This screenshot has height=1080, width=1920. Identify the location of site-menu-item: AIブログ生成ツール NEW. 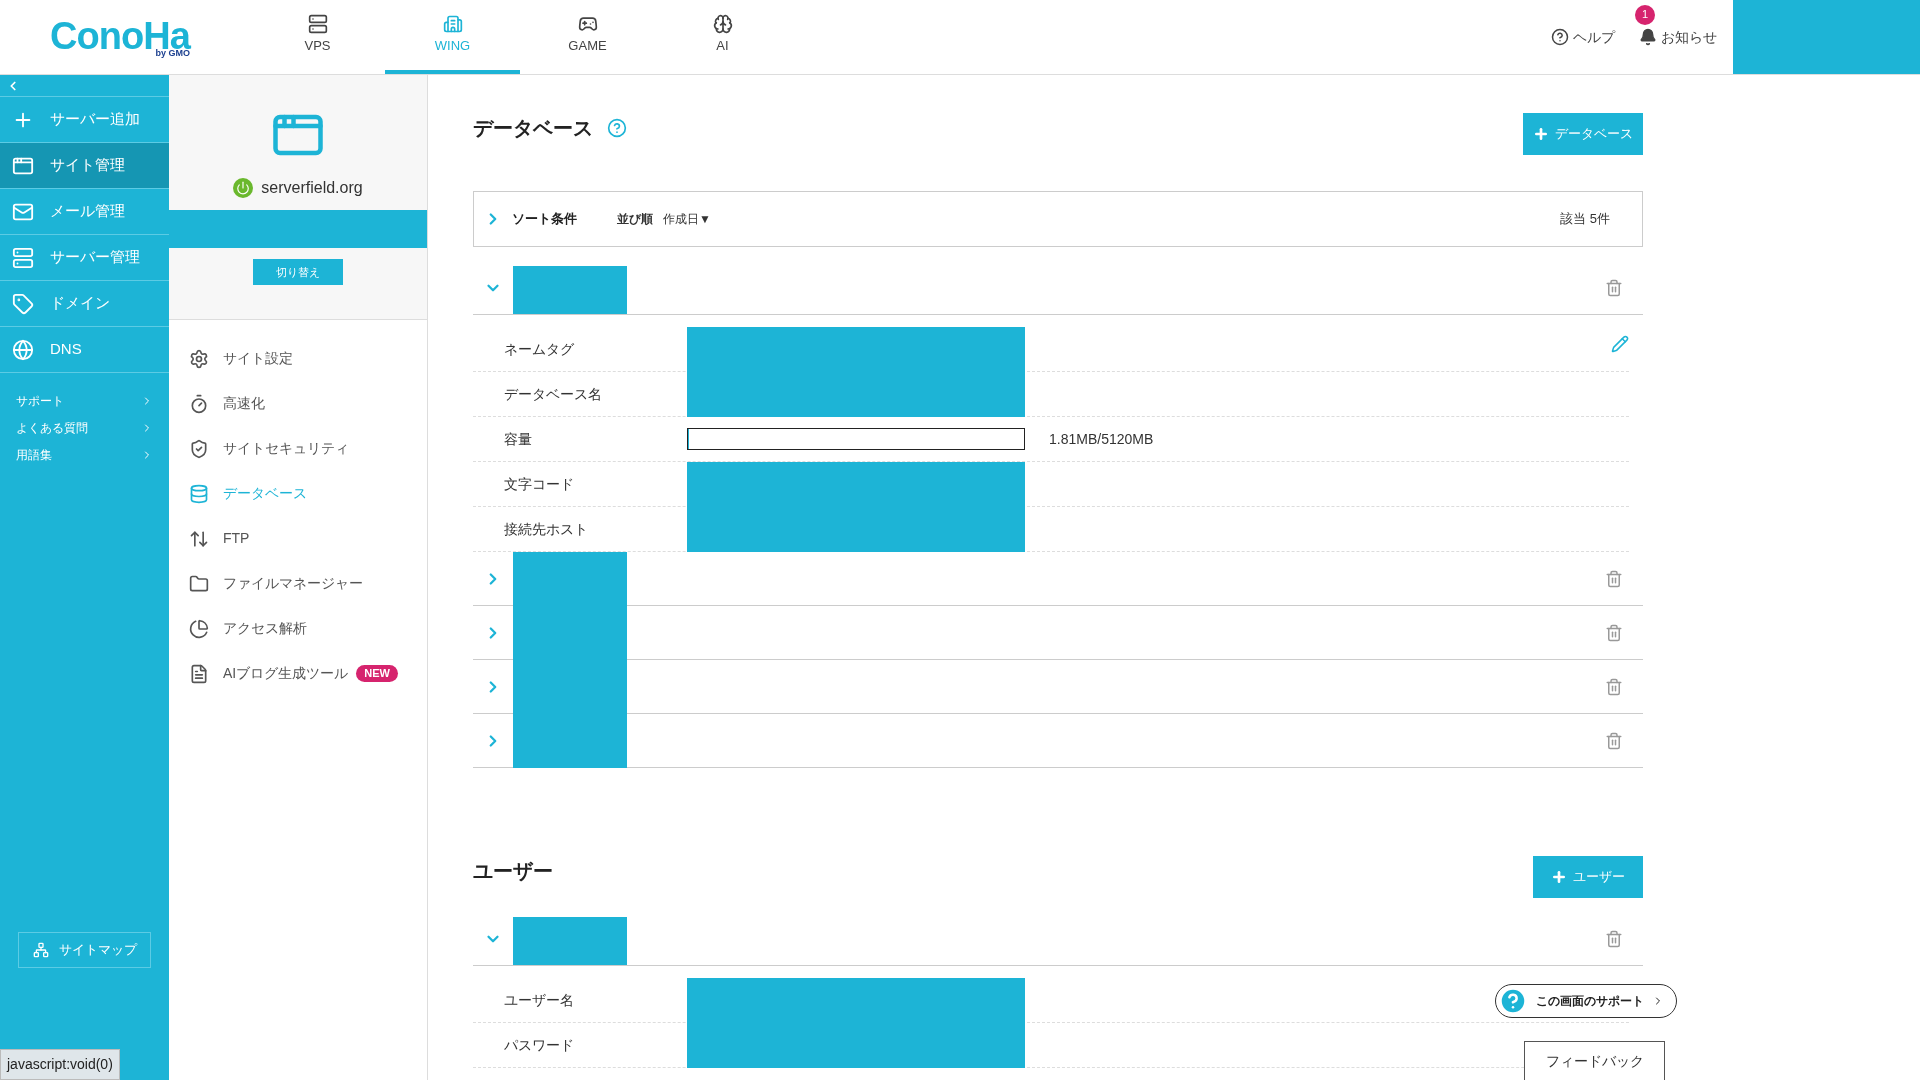
(298, 673).